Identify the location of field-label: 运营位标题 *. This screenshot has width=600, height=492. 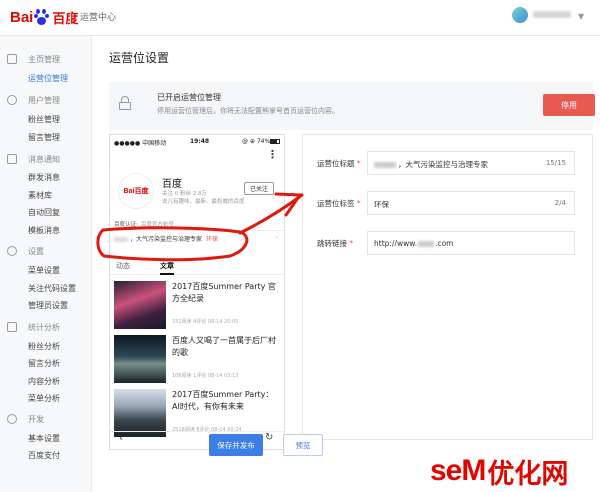
(339, 163).